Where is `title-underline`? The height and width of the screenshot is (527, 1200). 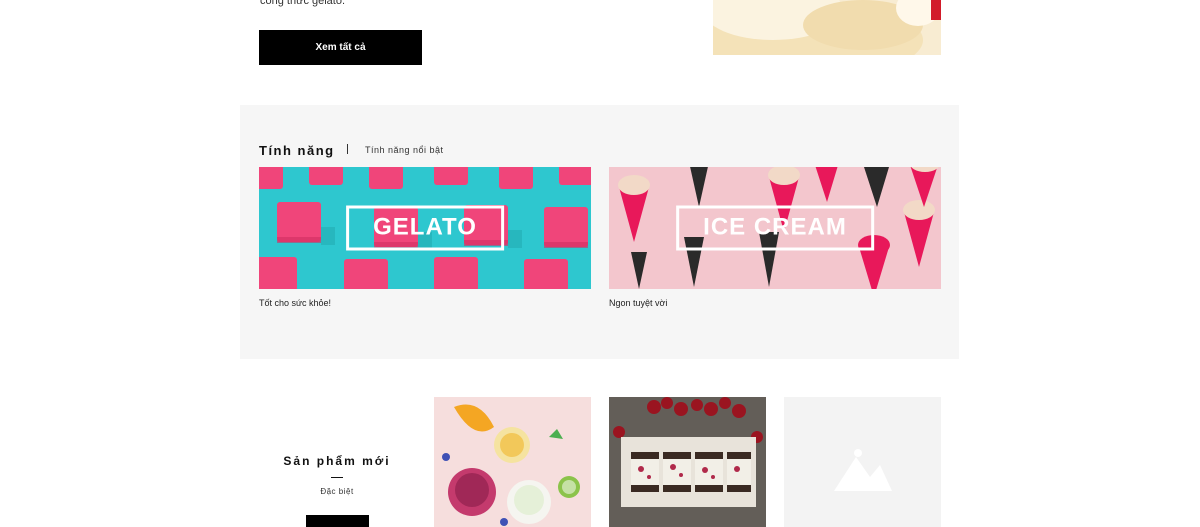
title-underline is located at coordinates (337, 477).